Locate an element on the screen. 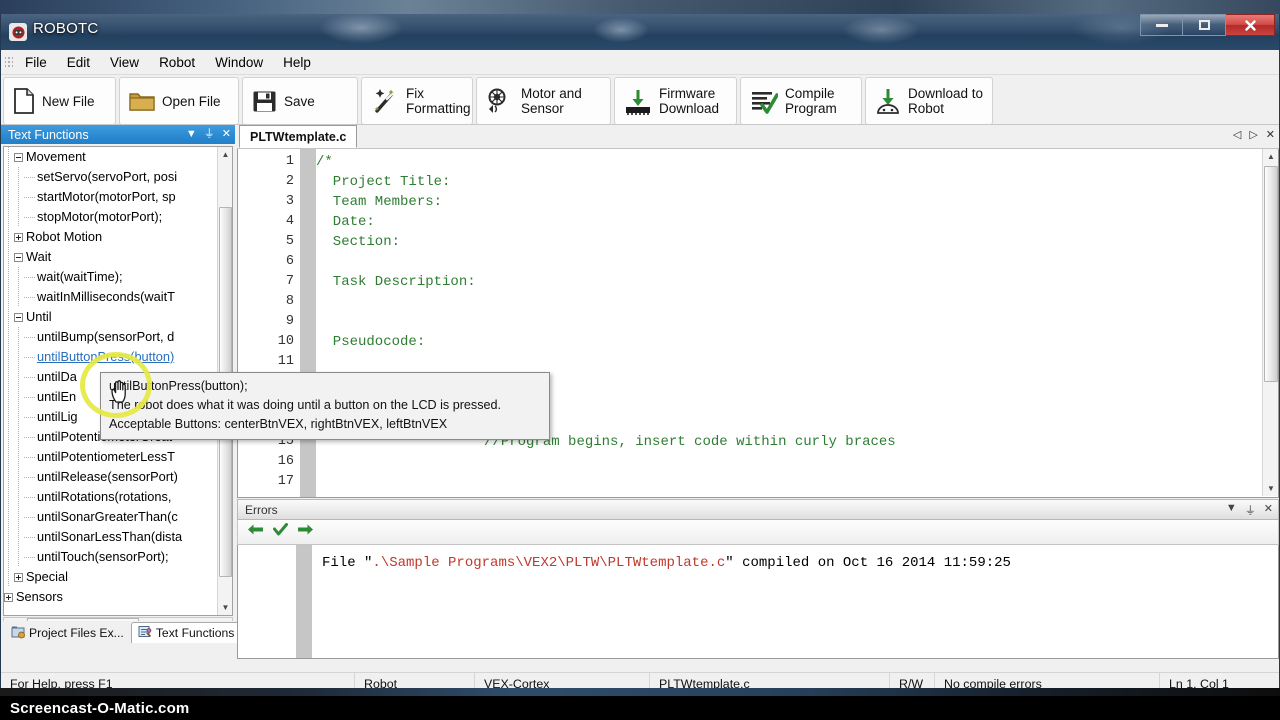  code-line: Date: is located at coordinates (789, 222).